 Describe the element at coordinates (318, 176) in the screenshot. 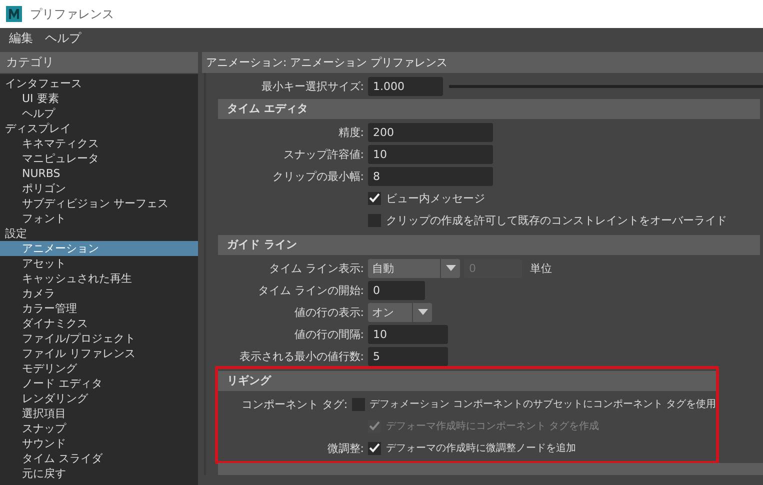

I see `field-label: クリップの最小幅:` at that location.